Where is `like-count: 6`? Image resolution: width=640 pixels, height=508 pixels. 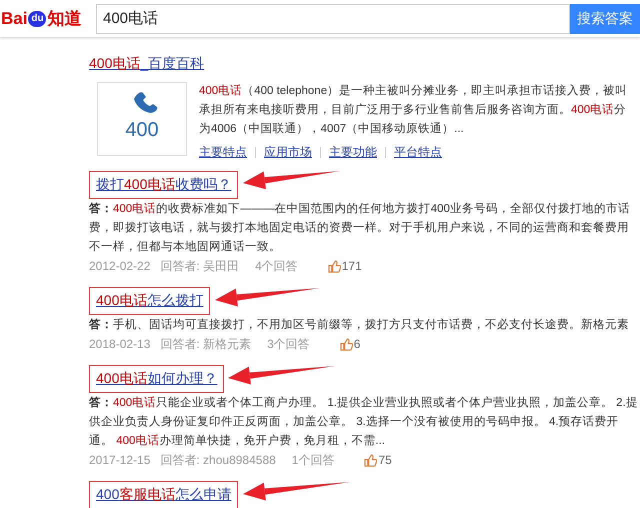
like-count: 6 is located at coordinates (357, 344).